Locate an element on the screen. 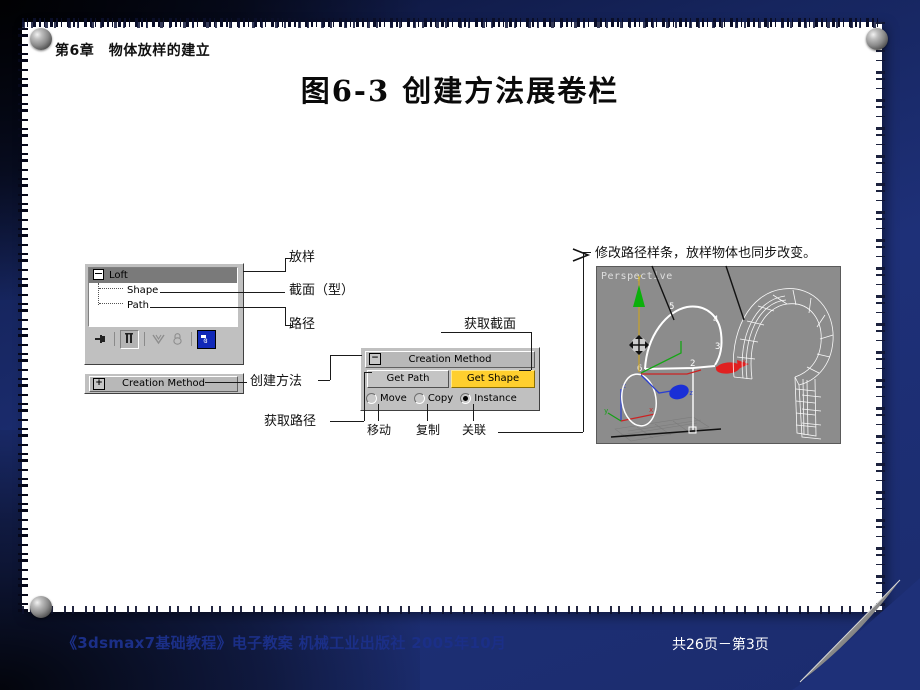 The width and height of the screenshot is (920, 690). leader-line-instance is located at coordinates (473, 412).